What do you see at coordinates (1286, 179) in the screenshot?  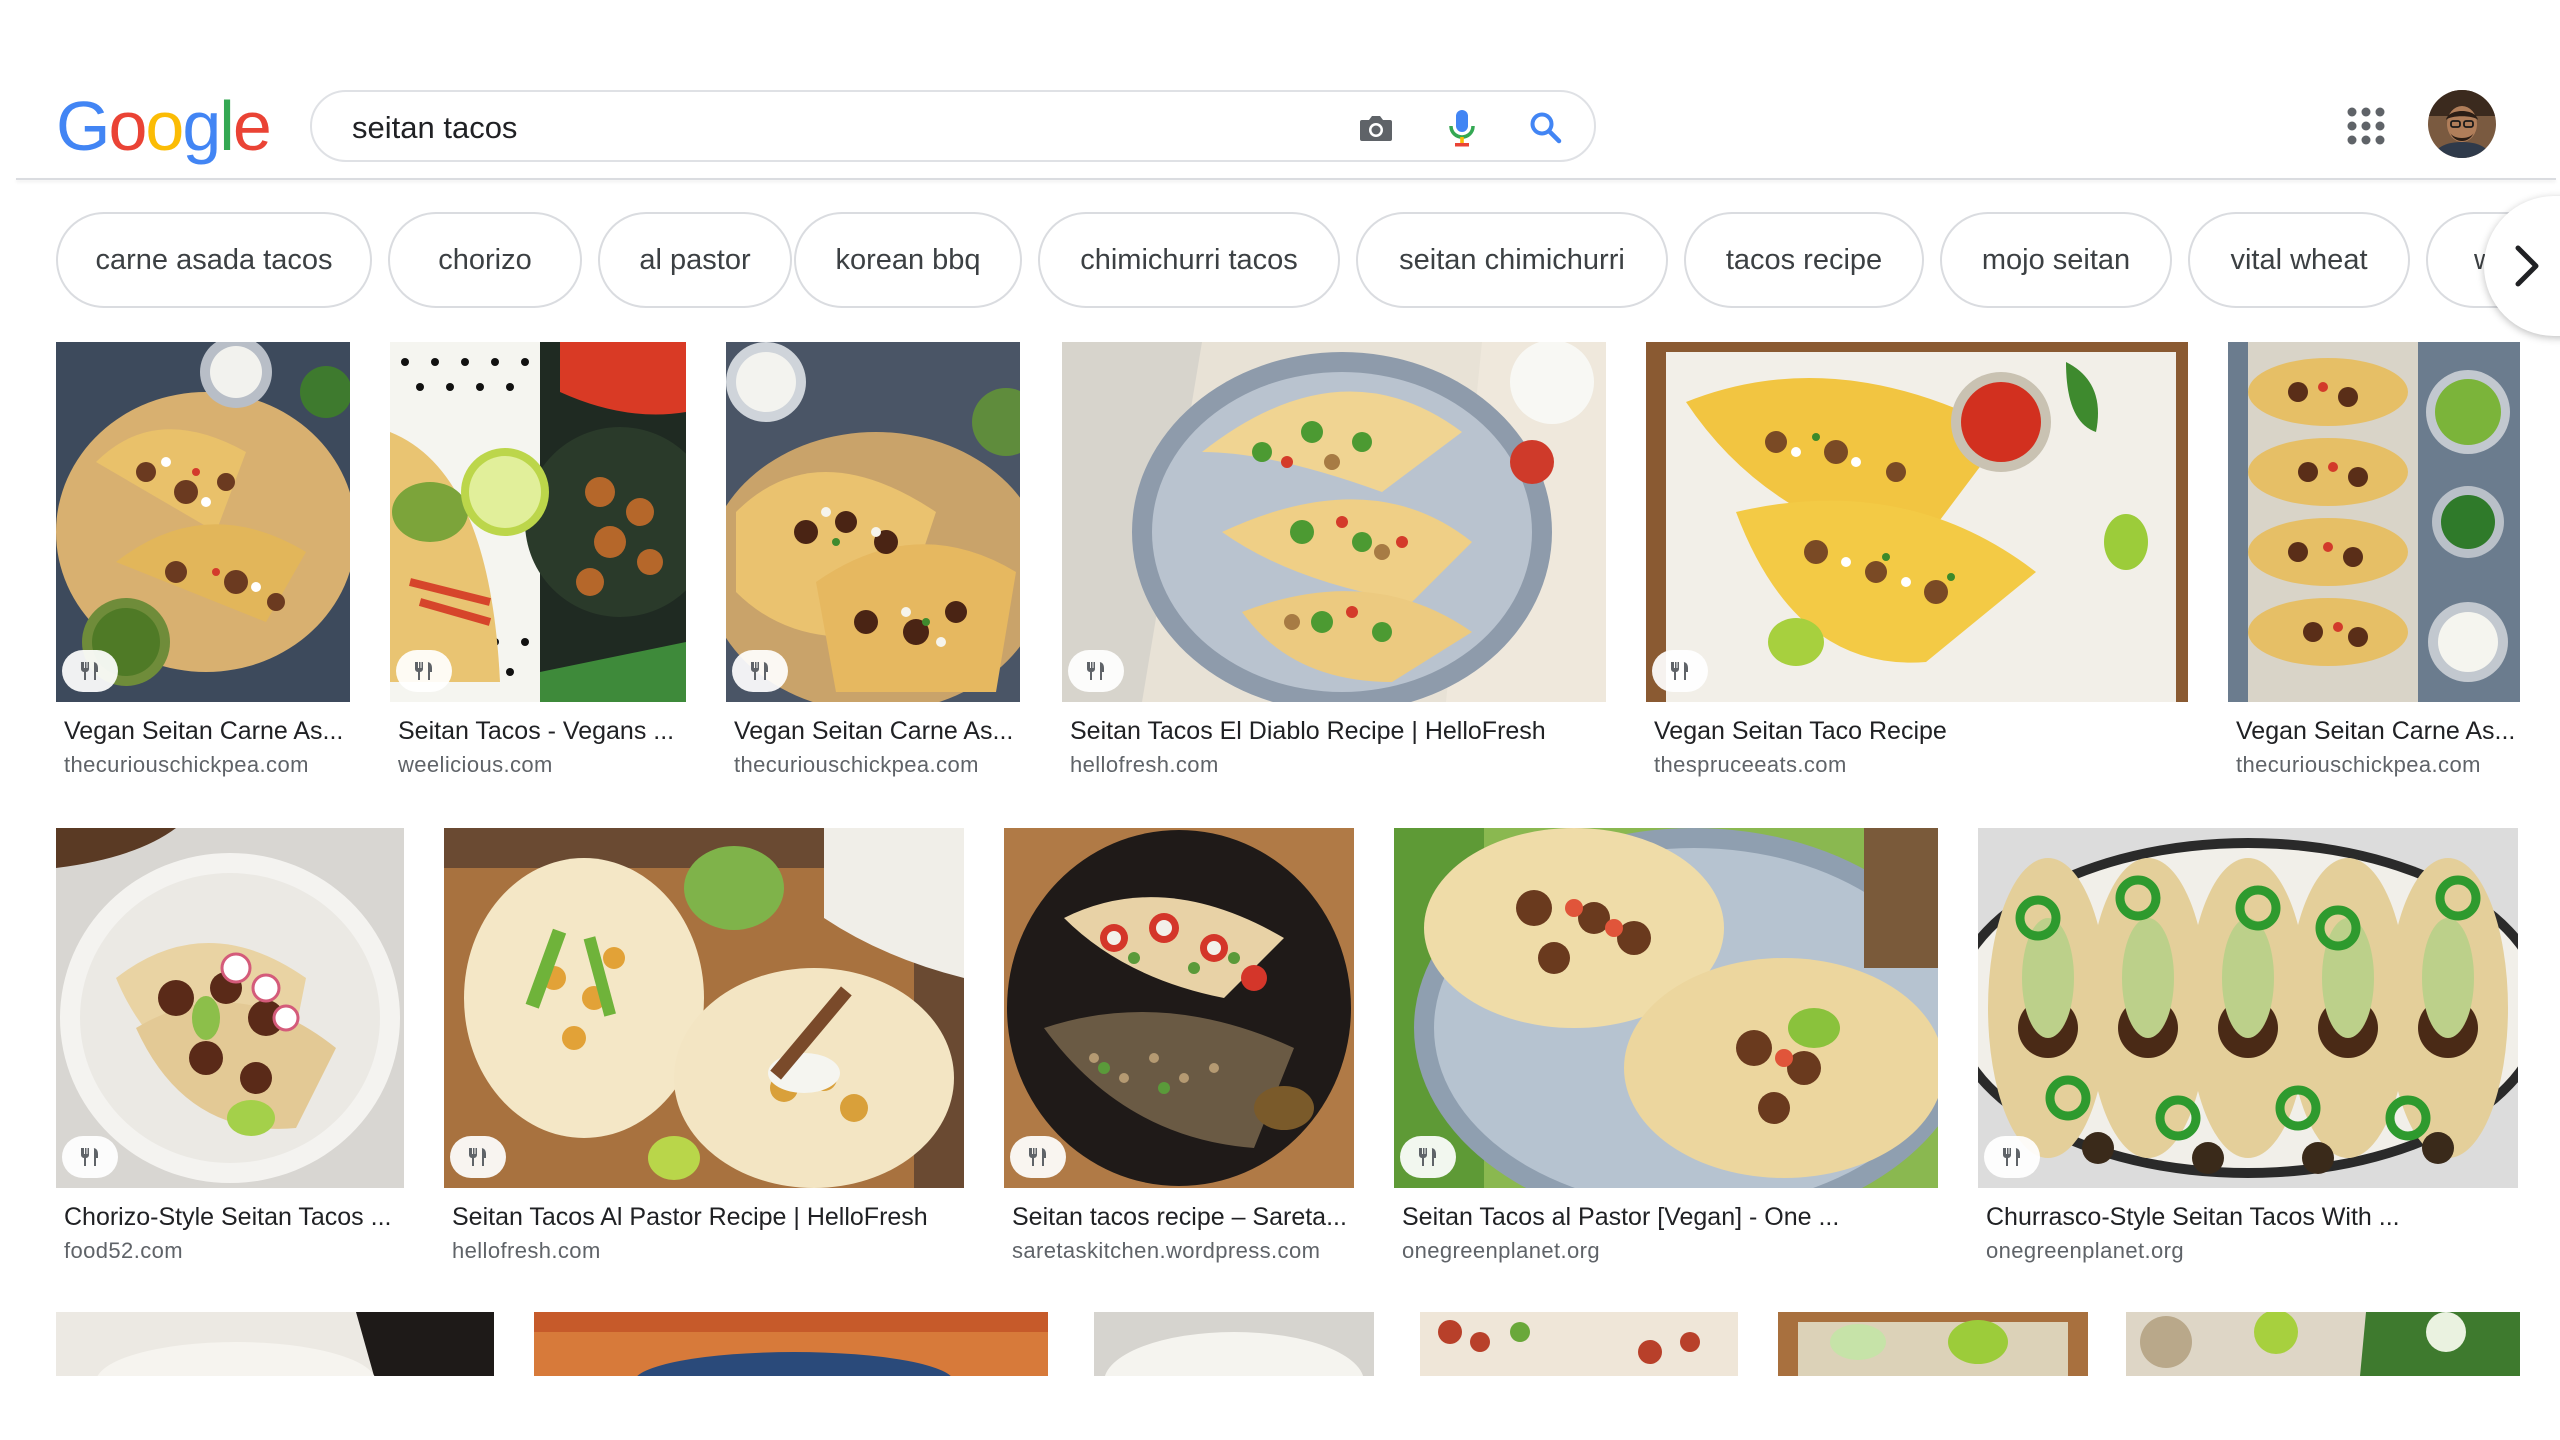 I see `header-divider` at bounding box center [1286, 179].